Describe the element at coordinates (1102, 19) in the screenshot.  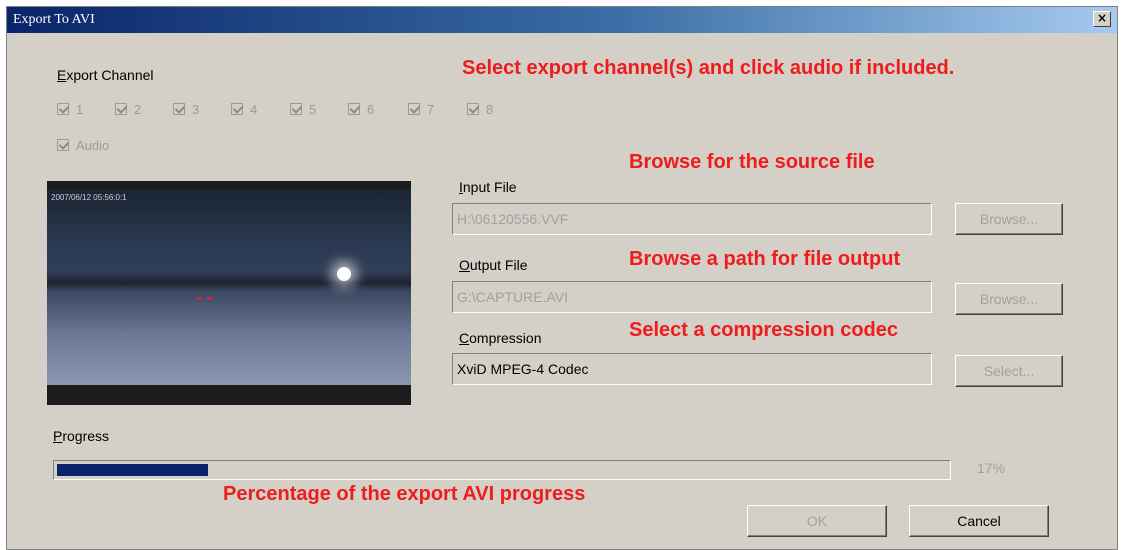
I see `close-icon: ×` at that location.